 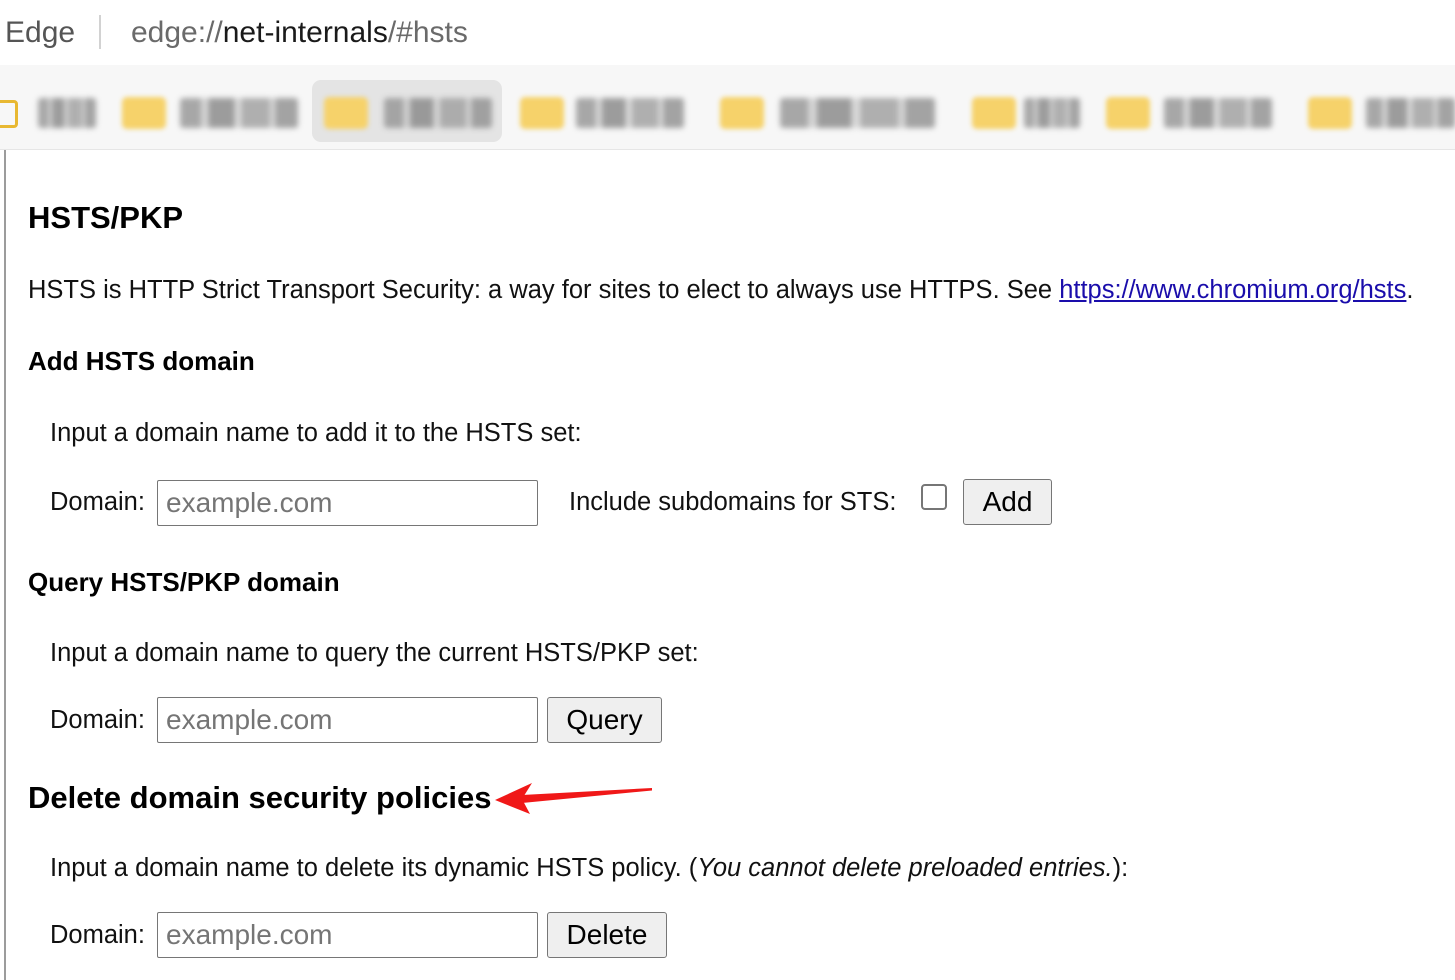 I want to click on address-bar: edge://net-internals/#hsts, so click(x=299, y=33).